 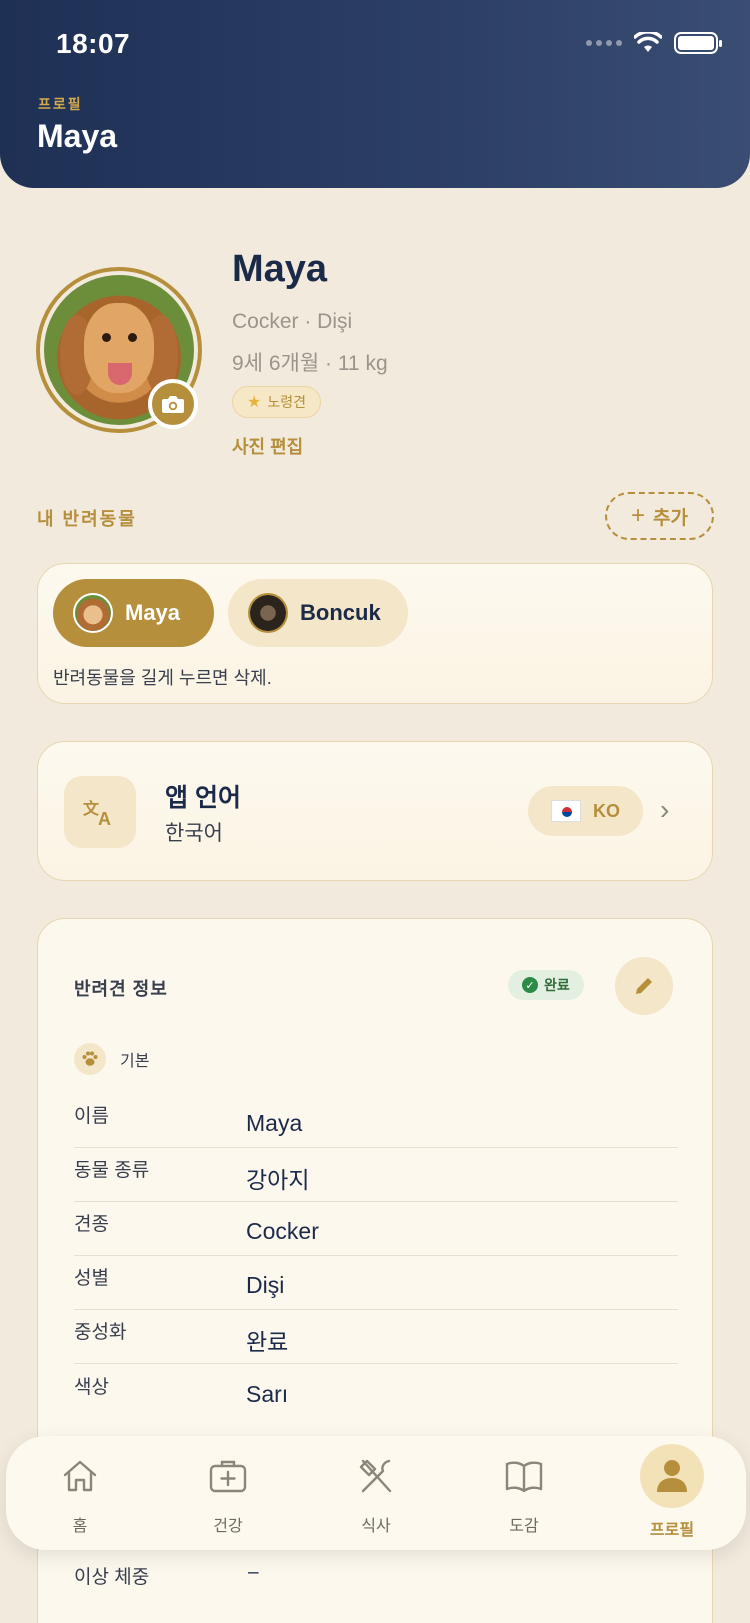 What do you see at coordinates (87, 519) in the screenshot?
I see `my-pets-label: 내 반려동물` at bounding box center [87, 519].